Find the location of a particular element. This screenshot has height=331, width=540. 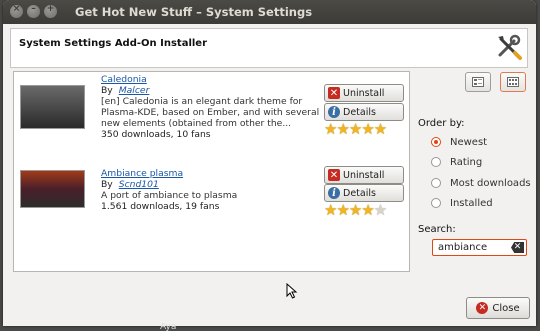

header-title: System Settings Add-On Installer is located at coordinates (113, 43).